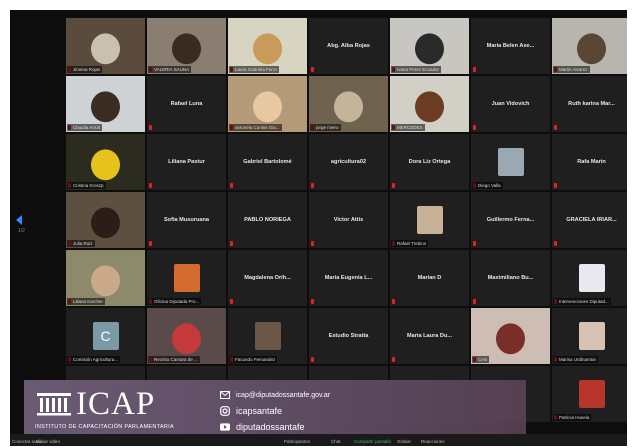 Image resolution: width=634 pixels, height=448 pixels. I want to click on youtube-icon, so click(225, 427).